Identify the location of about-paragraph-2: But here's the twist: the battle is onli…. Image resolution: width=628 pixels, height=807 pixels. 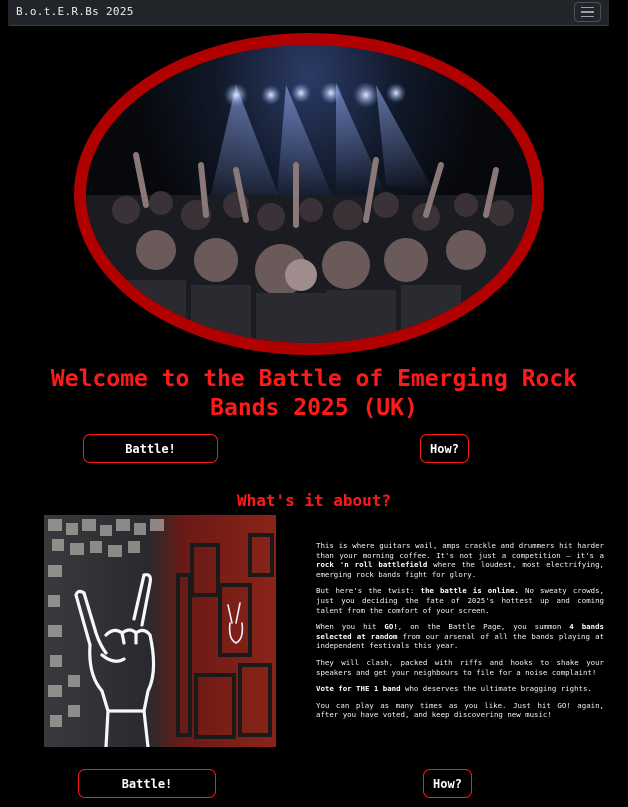
(460, 600).